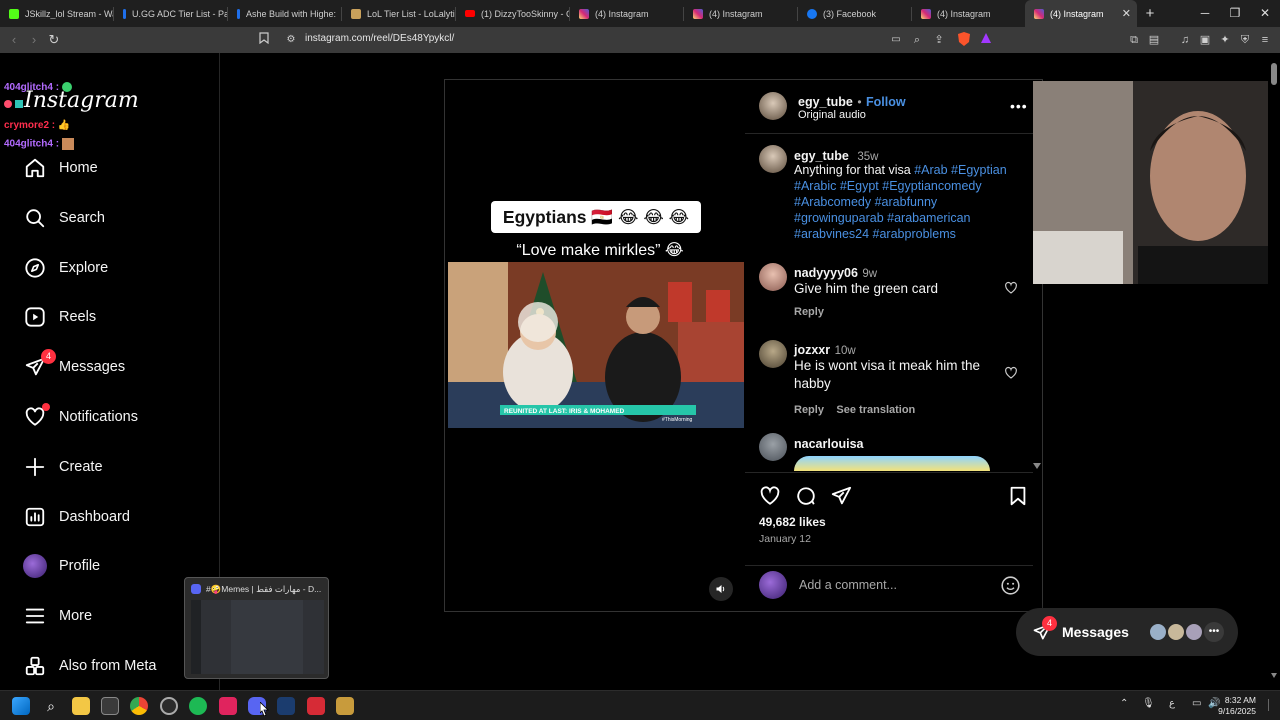 The height and width of the screenshot is (720, 1280). Describe the element at coordinates (81, 706) in the screenshot. I see `file-explorer-icon` at that location.